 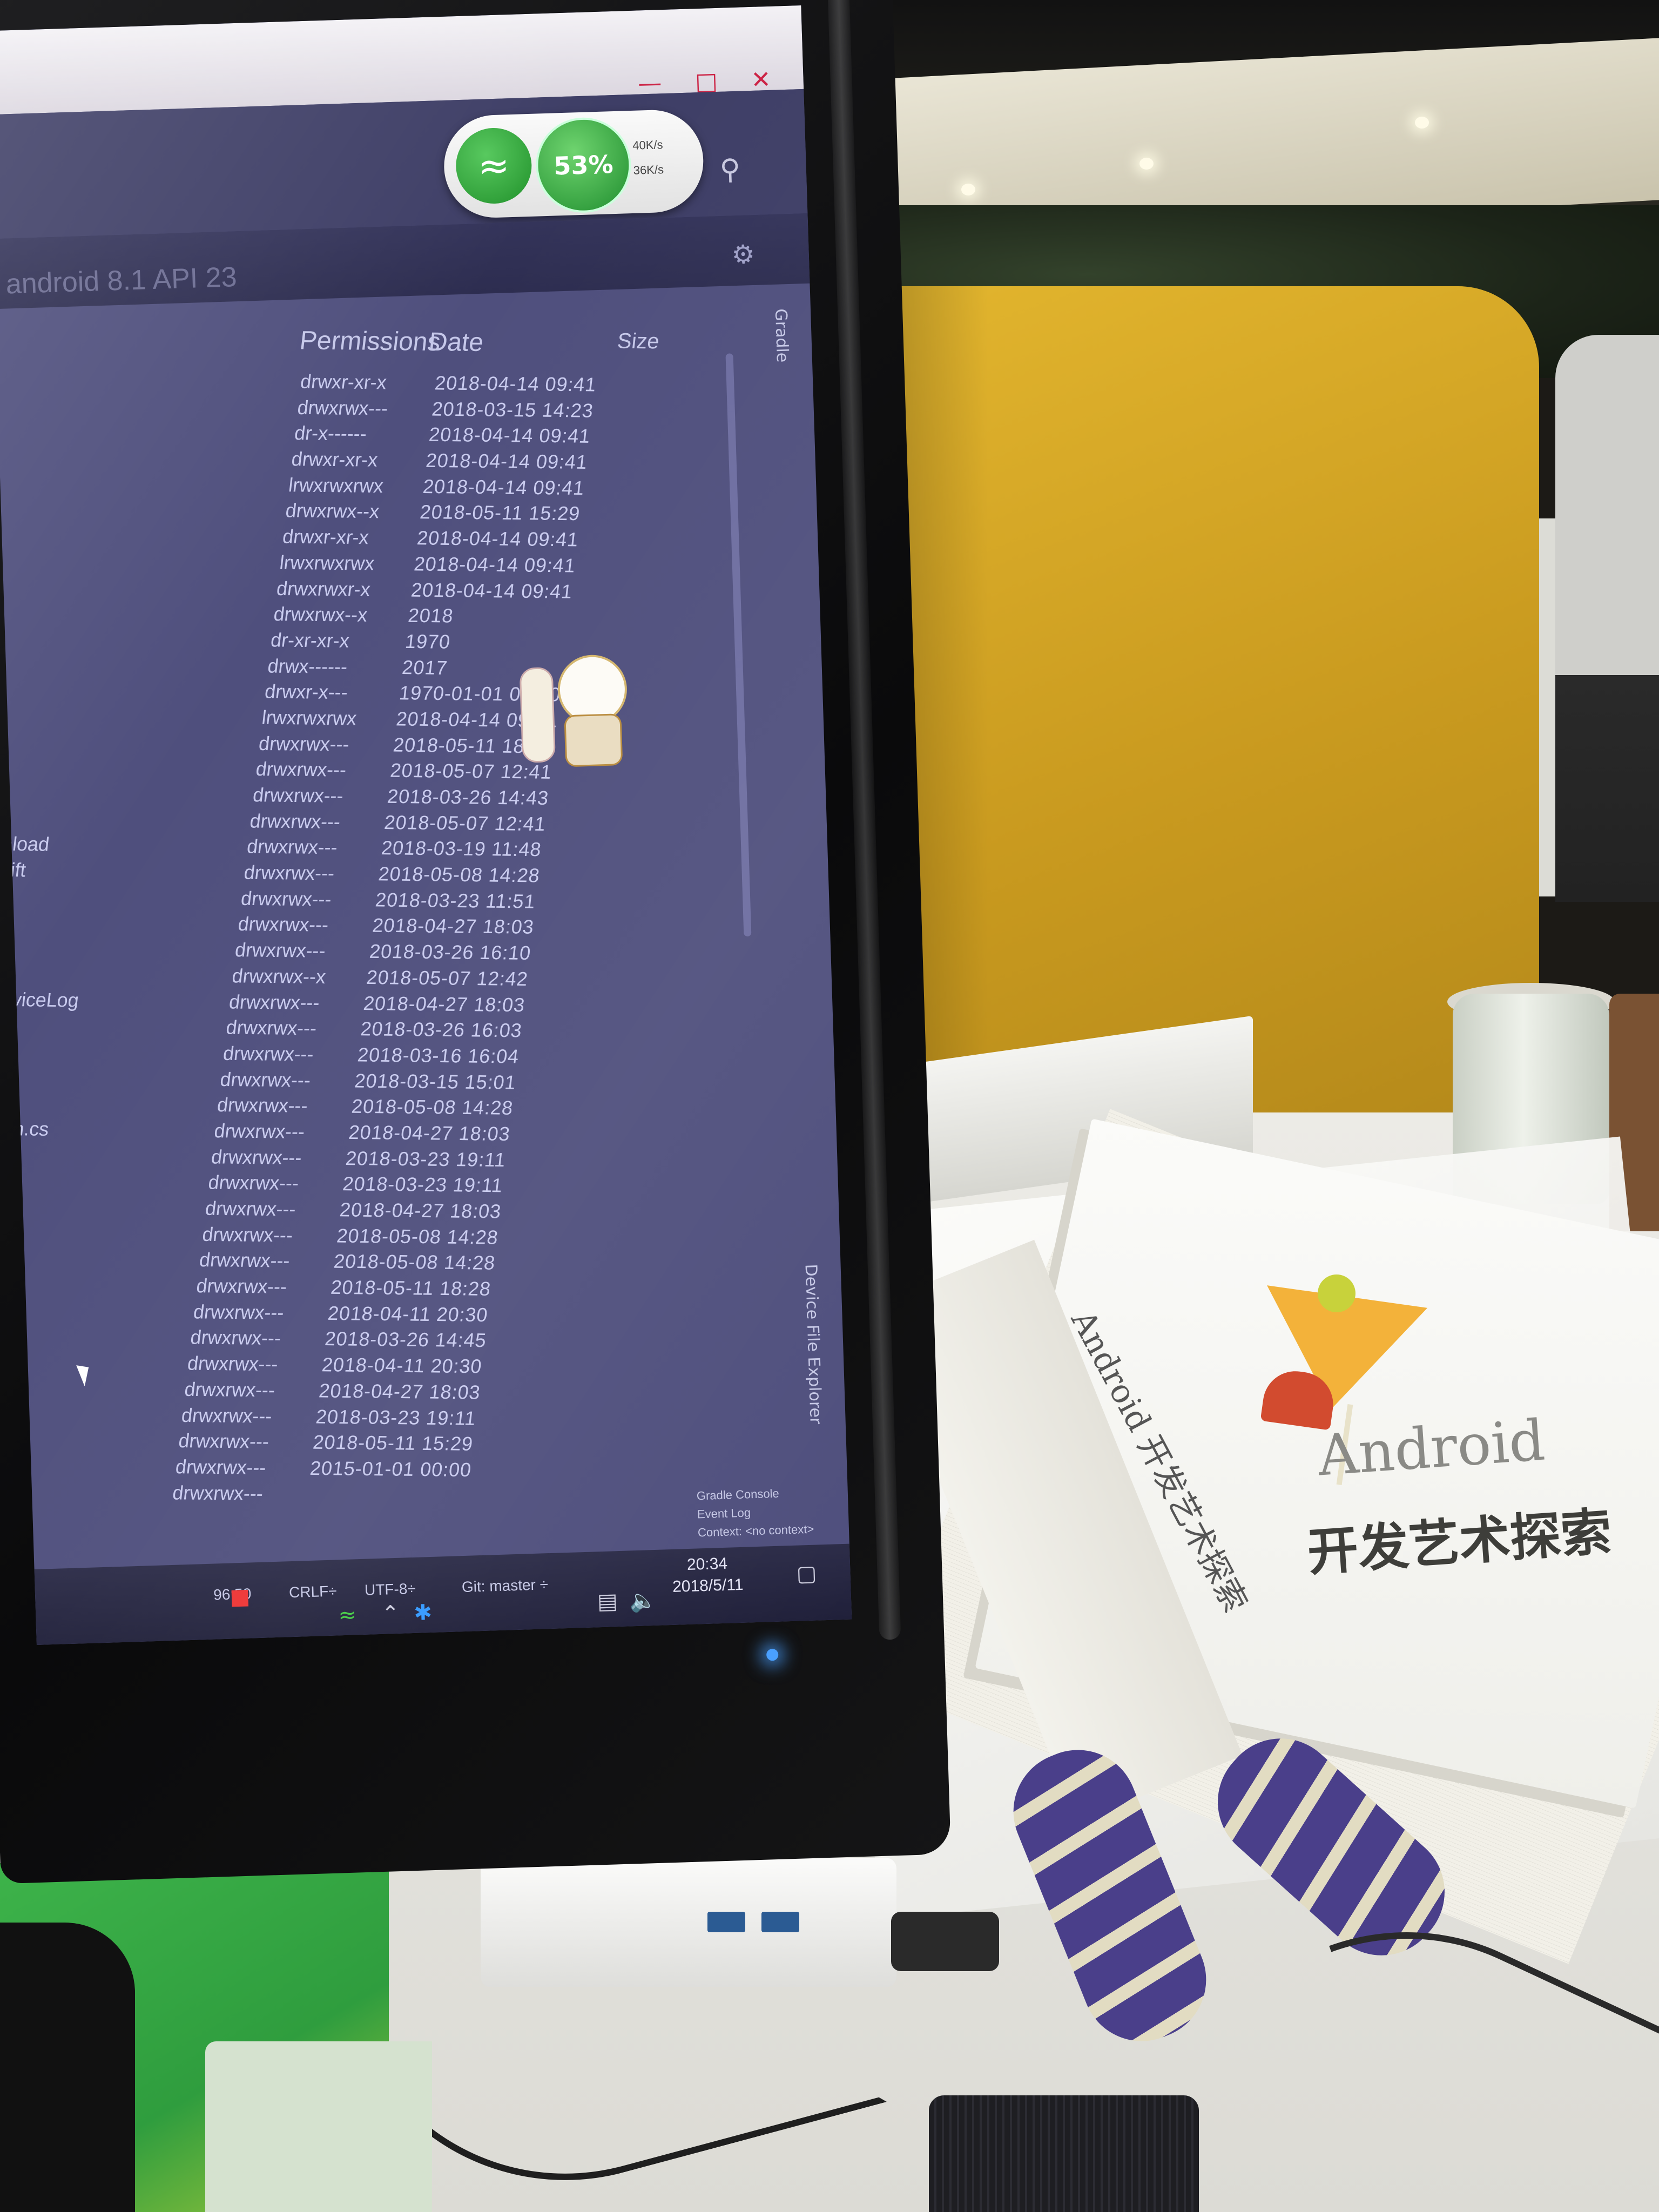 I want to click on date-cell: 1970, so click(x=428, y=641).